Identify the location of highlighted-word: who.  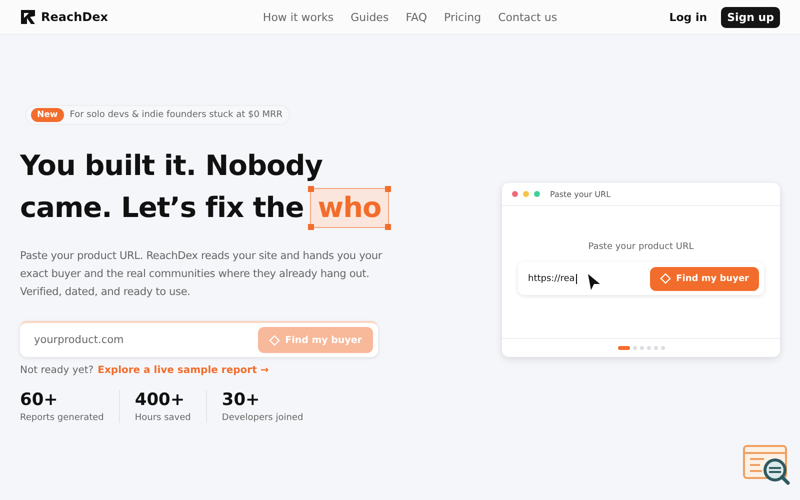
(350, 208).